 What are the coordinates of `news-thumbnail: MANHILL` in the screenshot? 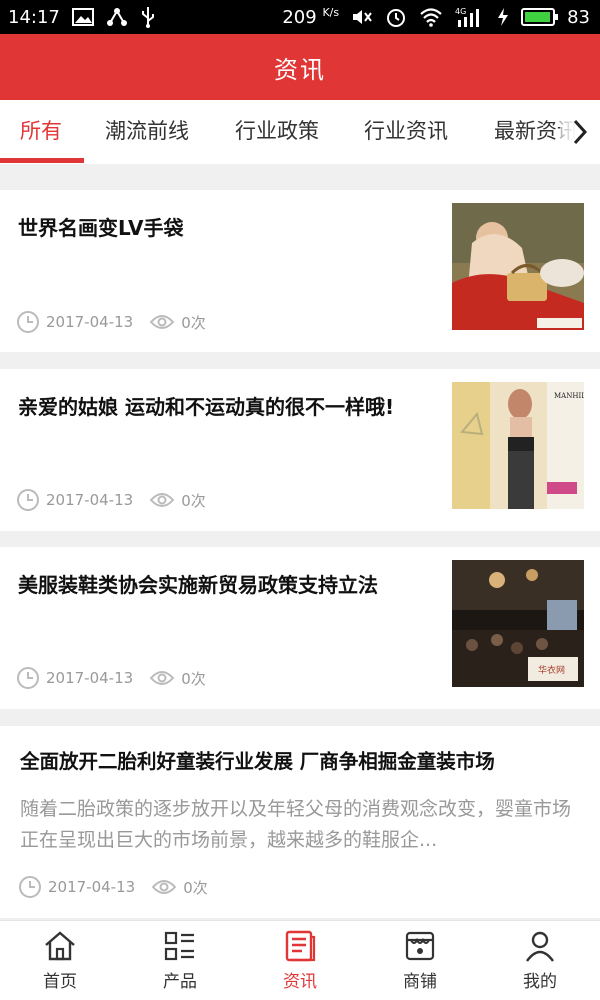 It's located at (518, 445).